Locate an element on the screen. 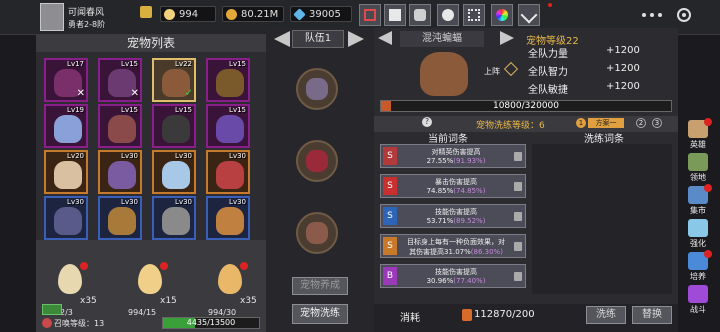  color-button is located at coordinates (502, 15).